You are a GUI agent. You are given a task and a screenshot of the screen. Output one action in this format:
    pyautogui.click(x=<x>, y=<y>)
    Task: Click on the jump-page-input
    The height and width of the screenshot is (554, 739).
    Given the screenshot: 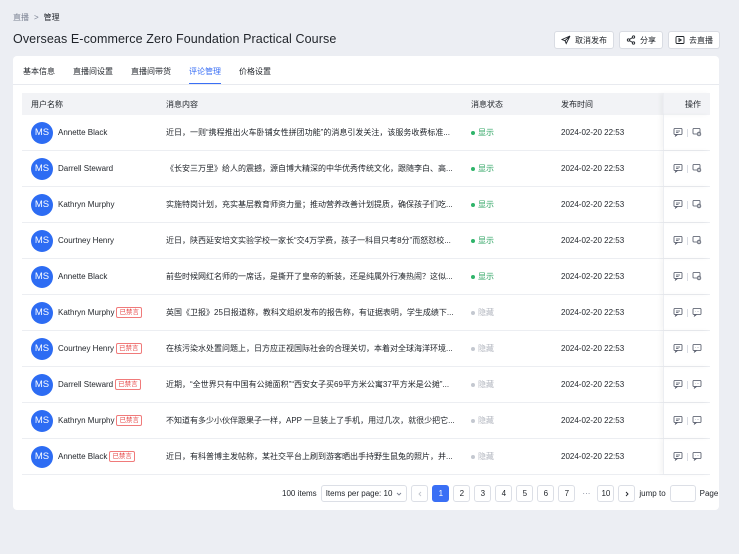 What is the action you would take?
    pyautogui.click(x=682, y=493)
    